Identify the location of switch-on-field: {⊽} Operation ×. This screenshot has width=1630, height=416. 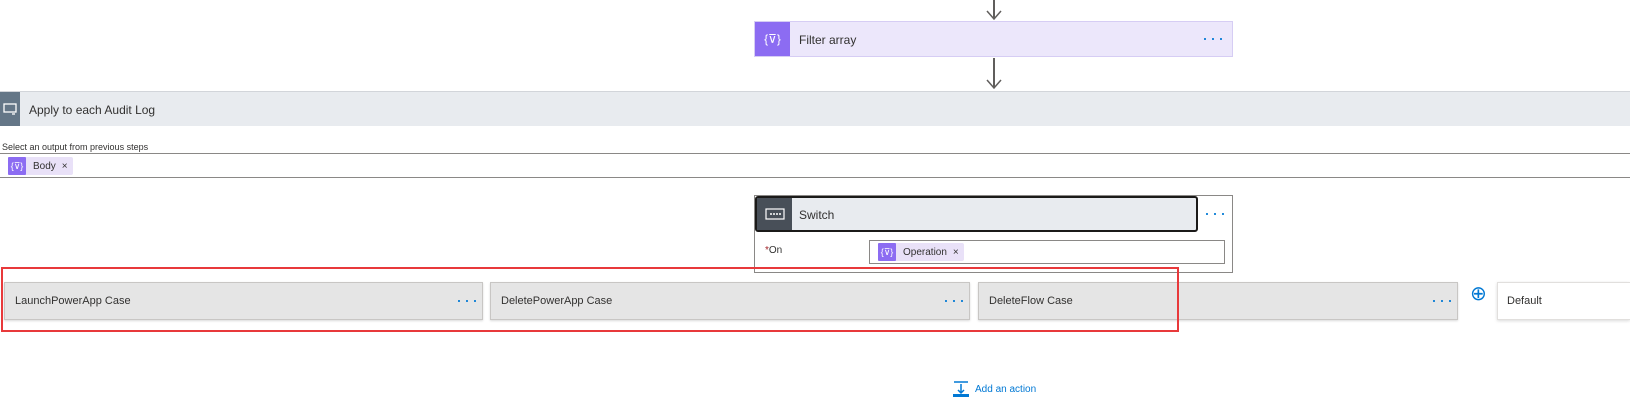
(1047, 252).